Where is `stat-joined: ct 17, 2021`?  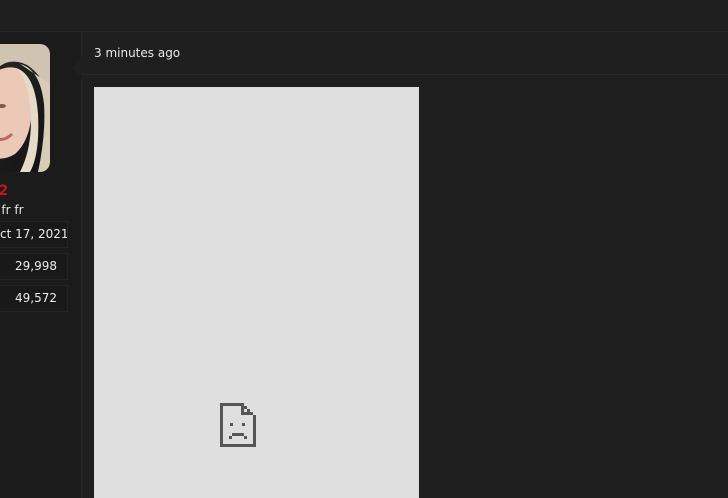 stat-joined: ct 17, 2021 is located at coordinates (34, 234).